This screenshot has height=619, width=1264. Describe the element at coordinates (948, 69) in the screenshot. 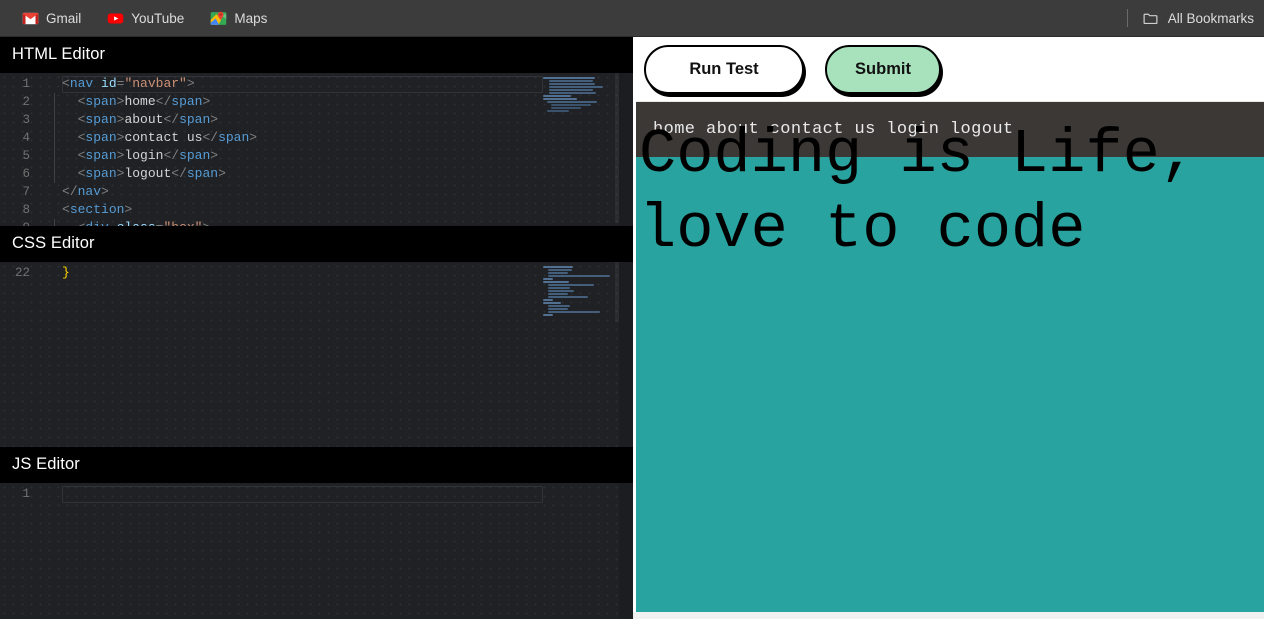

I see `action-bar: Run Test Submit` at that location.